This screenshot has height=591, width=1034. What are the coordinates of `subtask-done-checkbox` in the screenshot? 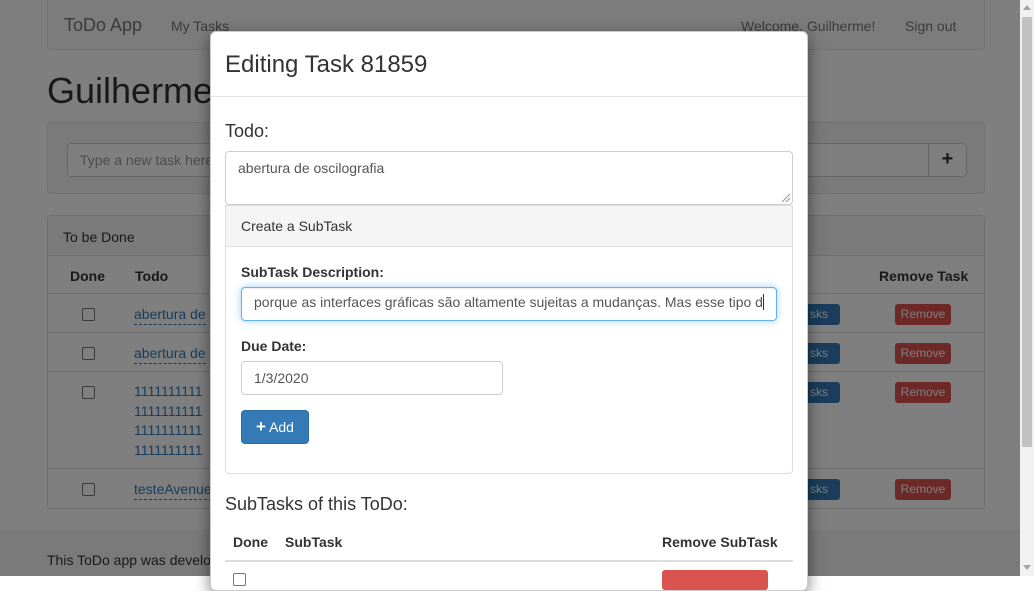 It's located at (239, 579).